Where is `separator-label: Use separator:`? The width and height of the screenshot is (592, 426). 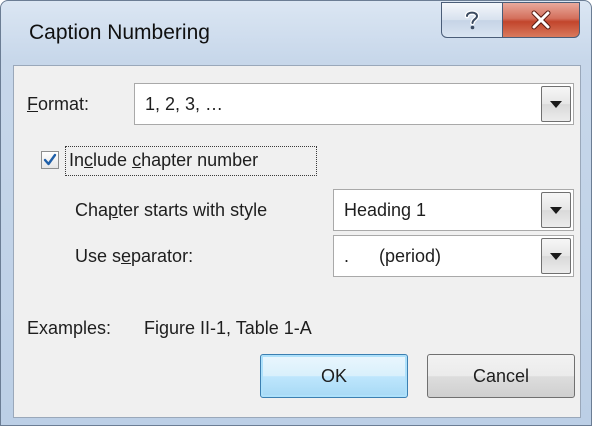
separator-label: Use separator: is located at coordinates (134, 256).